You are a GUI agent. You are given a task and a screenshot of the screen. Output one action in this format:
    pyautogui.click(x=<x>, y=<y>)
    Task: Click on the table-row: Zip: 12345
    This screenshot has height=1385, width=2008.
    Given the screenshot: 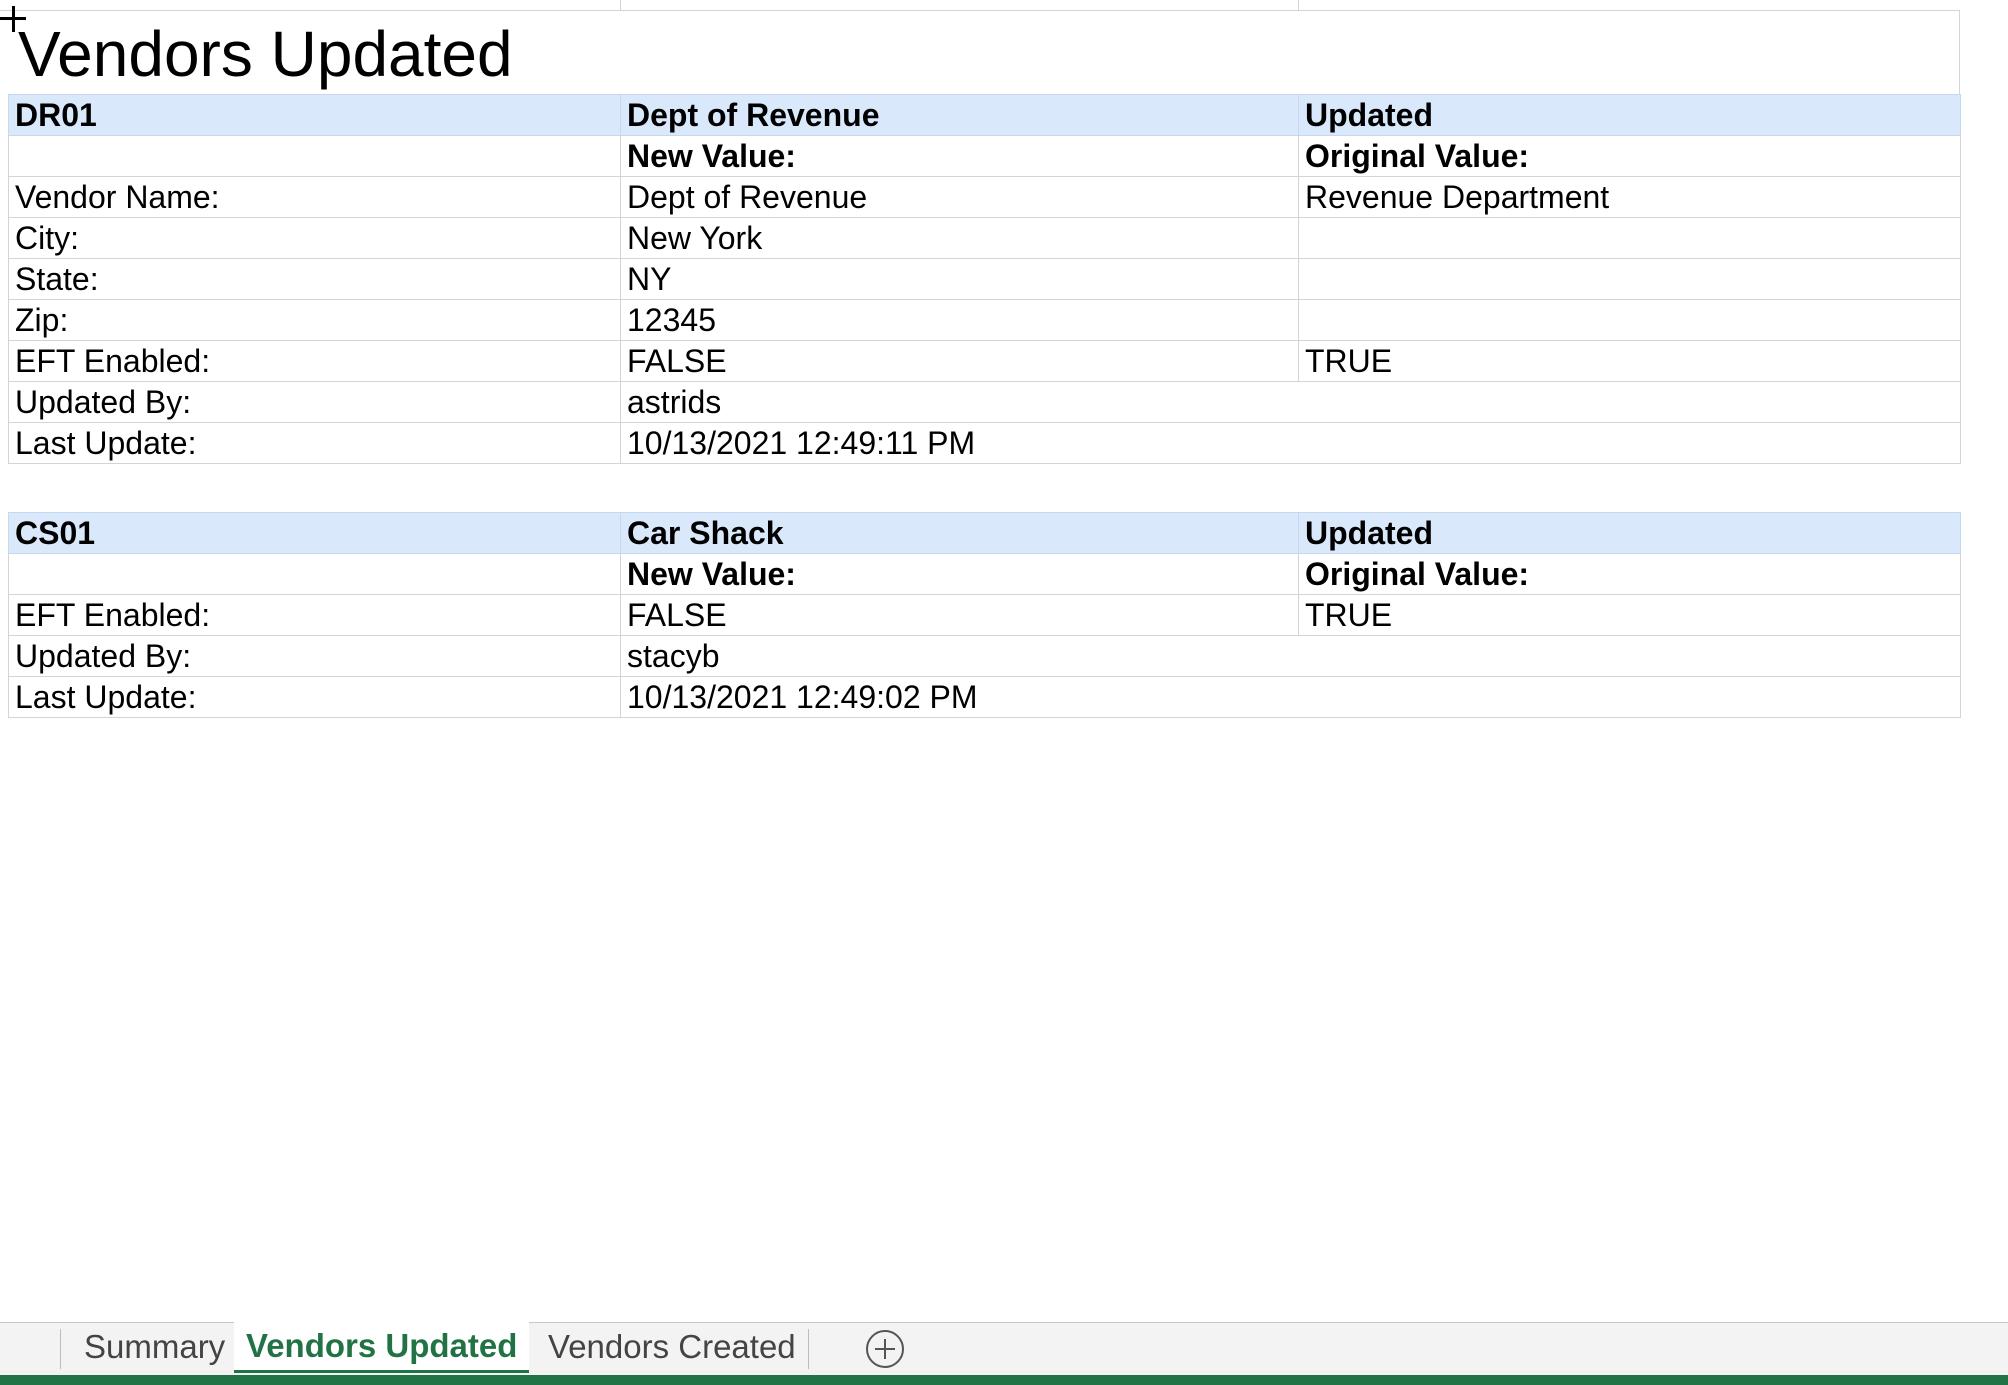 What is the action you would take?
    pyautogui.click(x=984, y=320)
    